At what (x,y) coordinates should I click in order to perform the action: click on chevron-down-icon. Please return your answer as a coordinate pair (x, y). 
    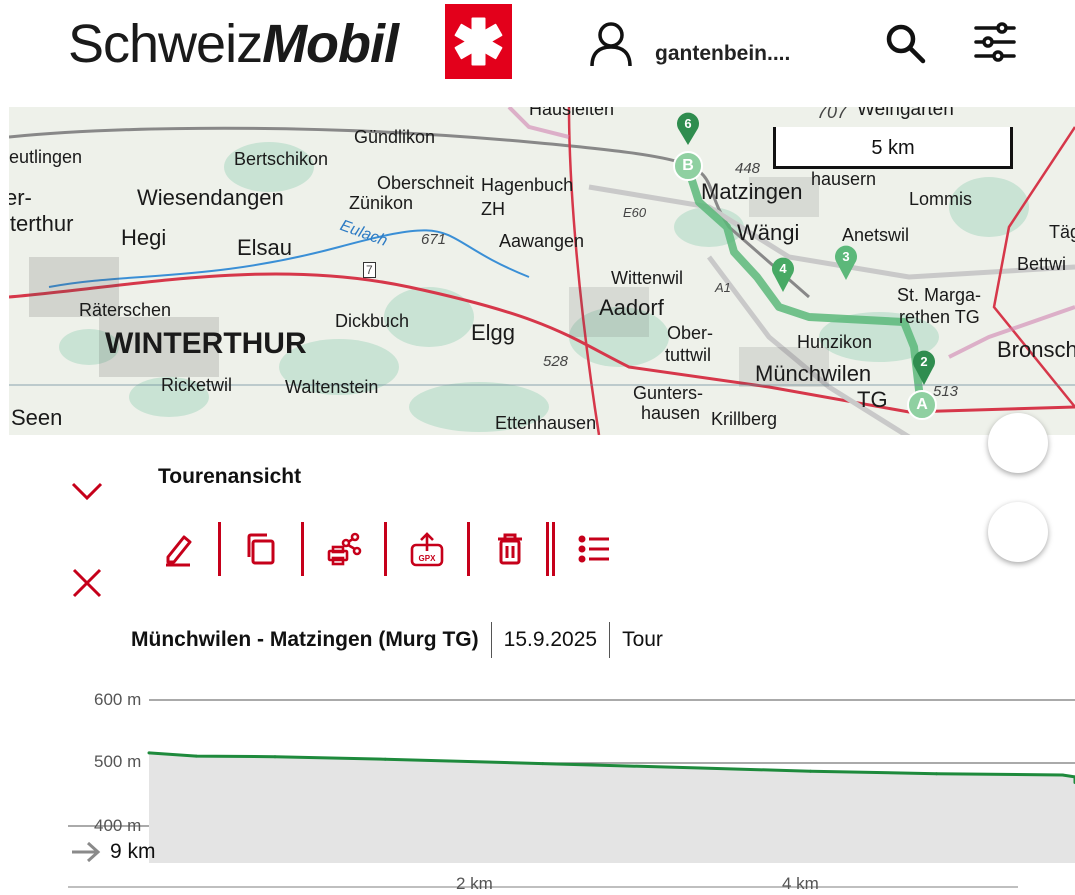
    Looking at the image, I should click on (87, 491).